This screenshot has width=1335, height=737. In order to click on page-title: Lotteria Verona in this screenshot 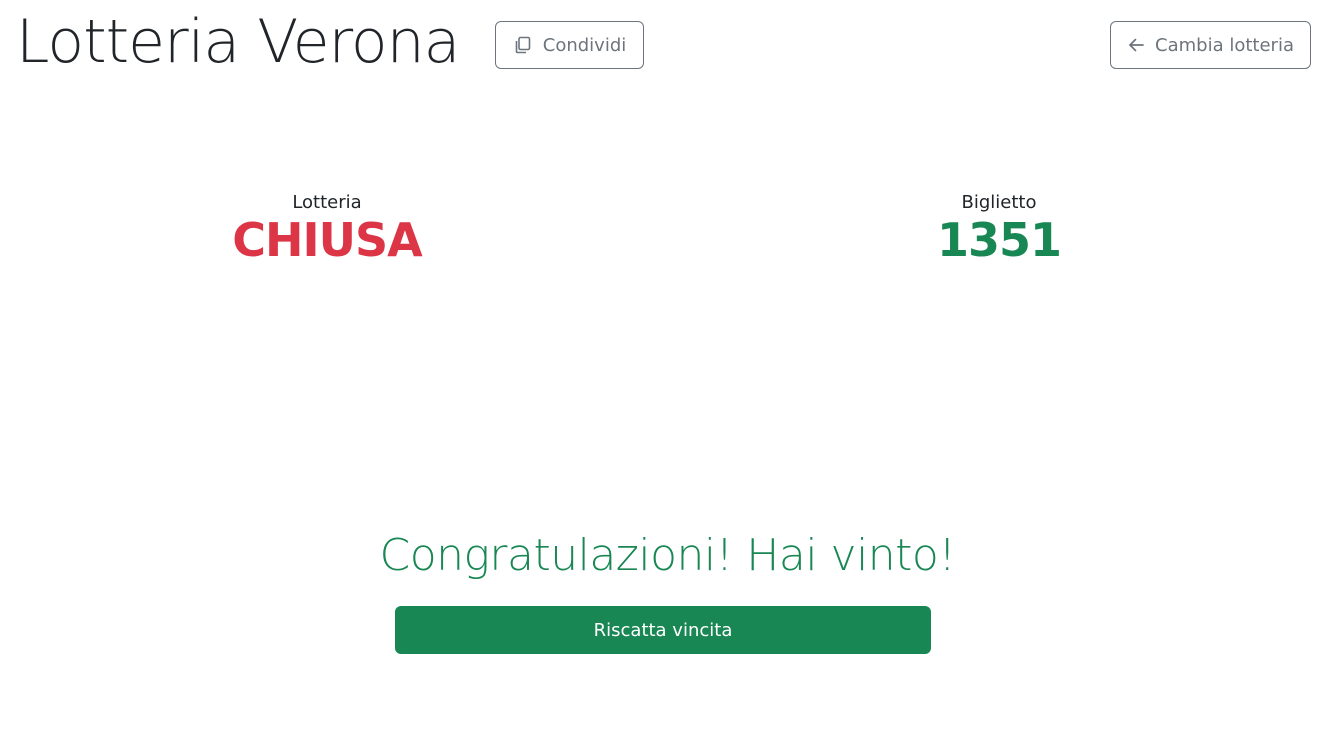, I will do `click(238, 42)`.